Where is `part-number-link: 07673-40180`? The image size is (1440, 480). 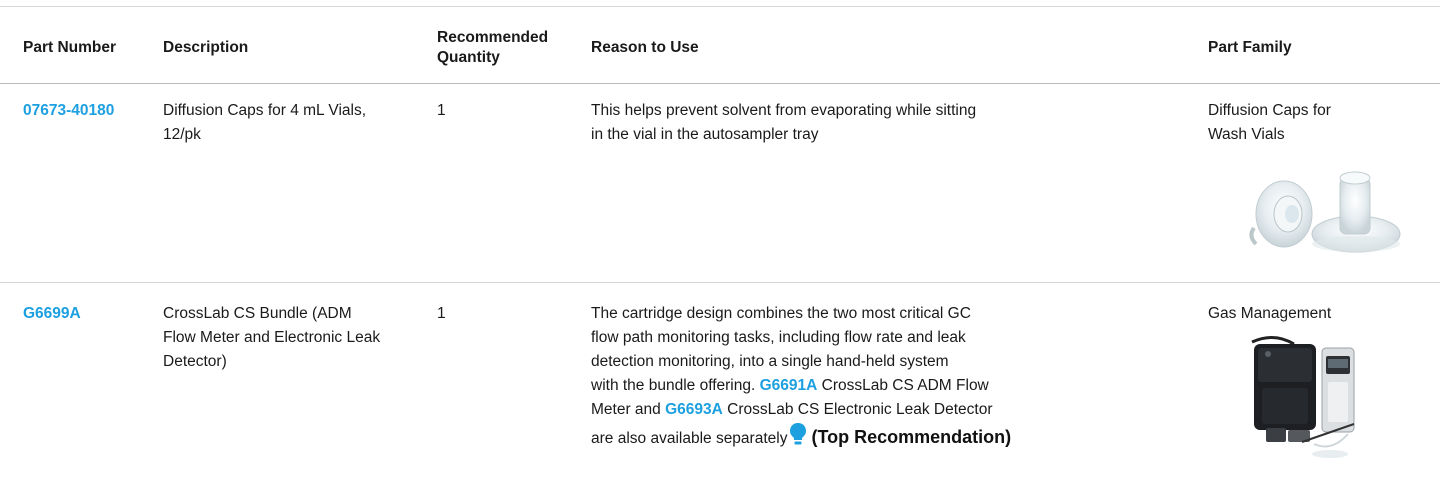
part-number-link: 07673-40180 is located at coordinates (68, 111).